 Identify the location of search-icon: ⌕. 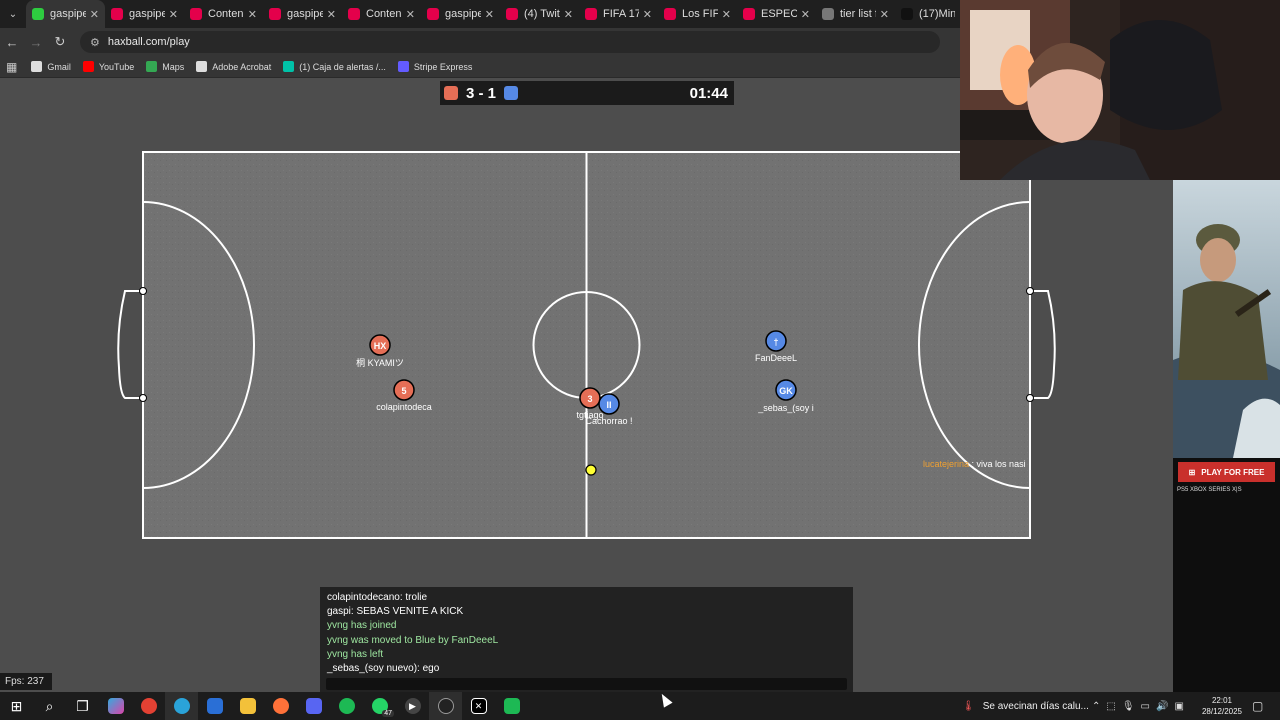
(49, 706).